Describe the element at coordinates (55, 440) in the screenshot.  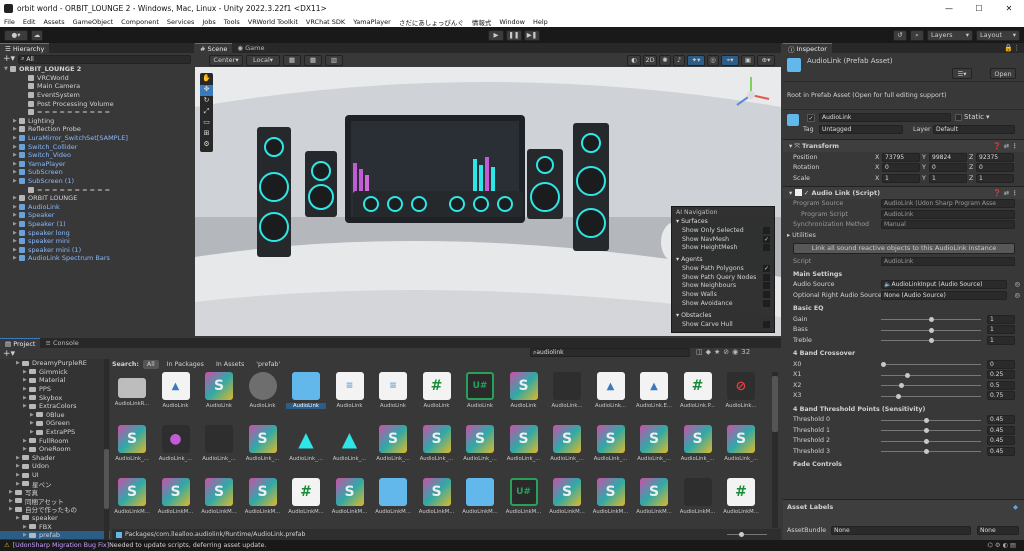
I see `folder-tree-item: ▶ FullRoom` at that location.